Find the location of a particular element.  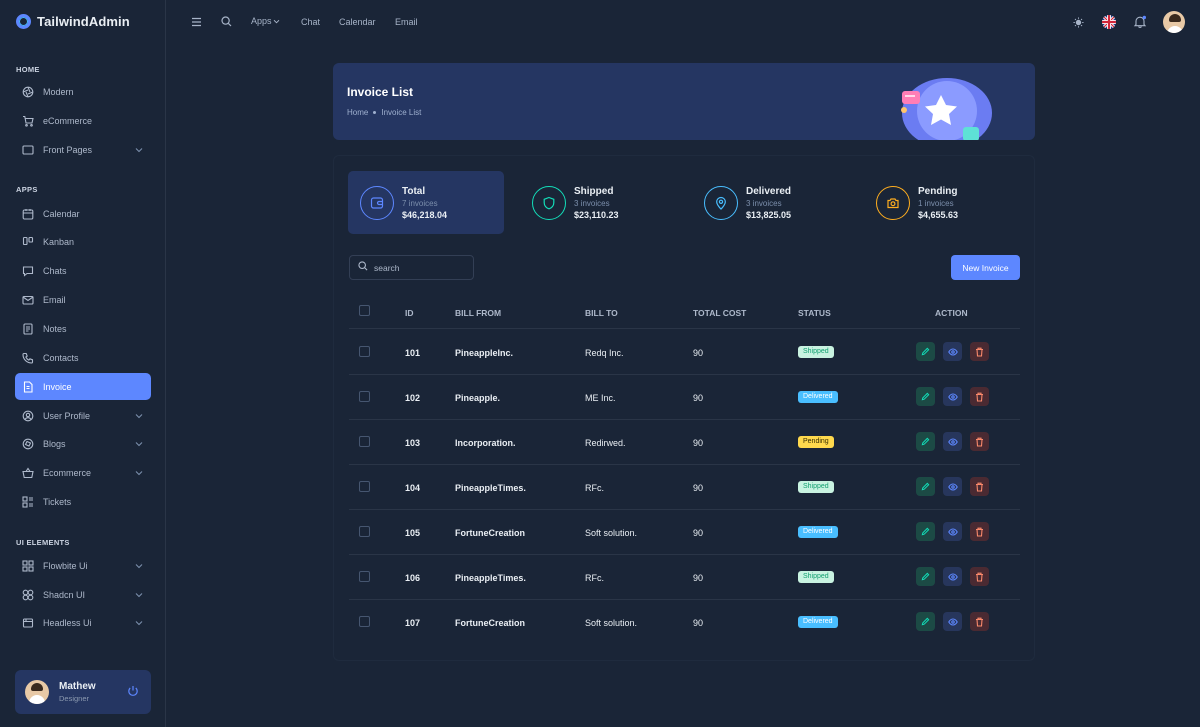

sidebar-item-ecommerce: eCommerce is located at coordinates (83, 120).